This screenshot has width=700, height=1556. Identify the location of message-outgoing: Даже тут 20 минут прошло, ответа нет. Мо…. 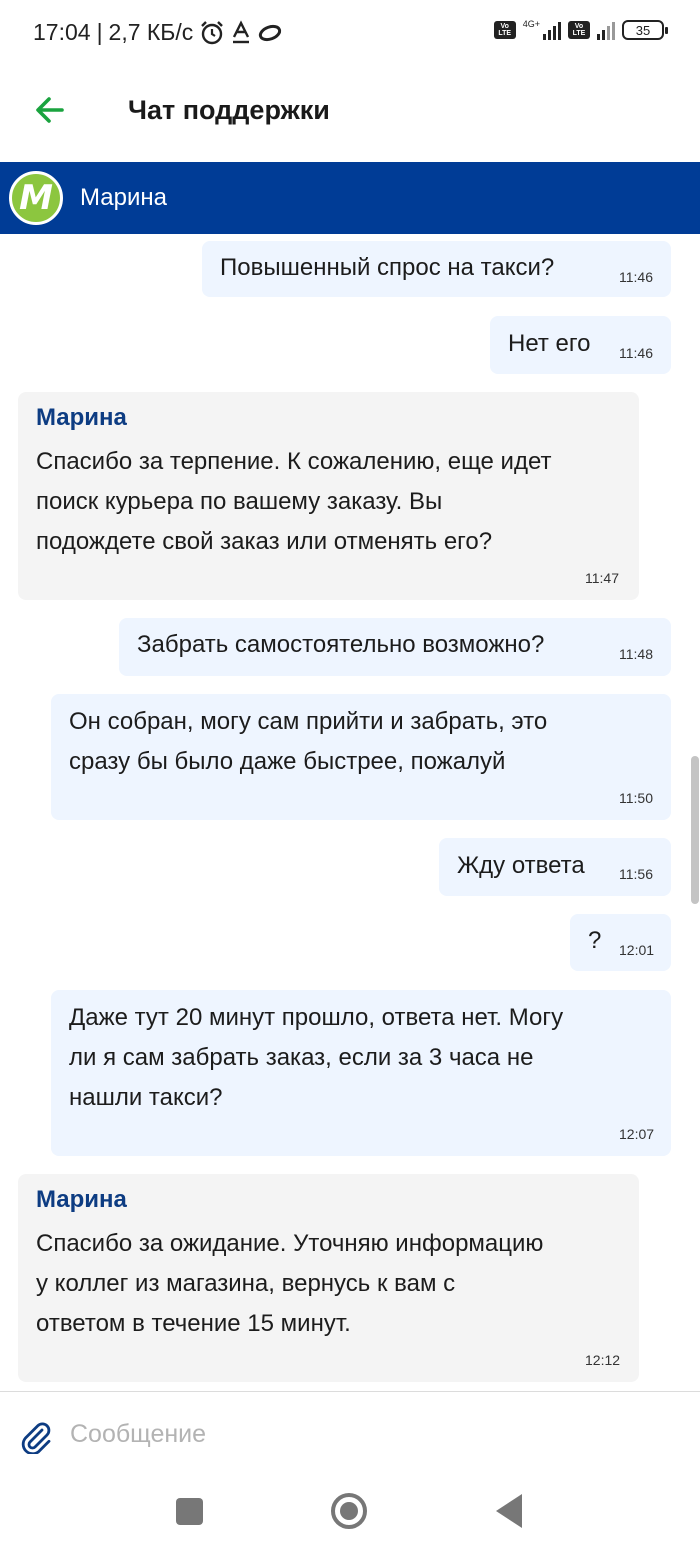
(361, 1073).